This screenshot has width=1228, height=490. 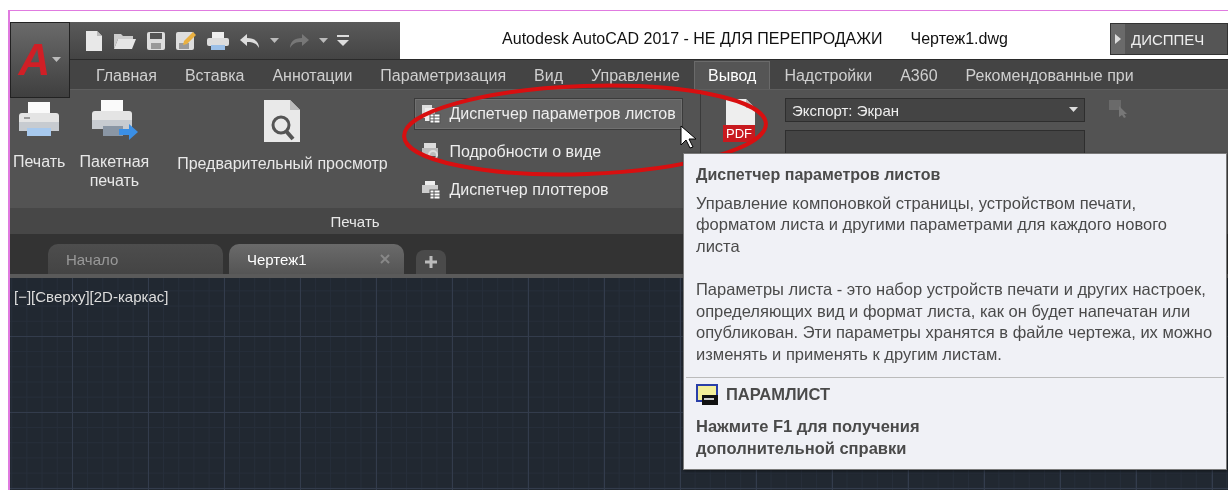 I want to click on file-name: Чертеж1.dwg, so click(x=959, y=39).